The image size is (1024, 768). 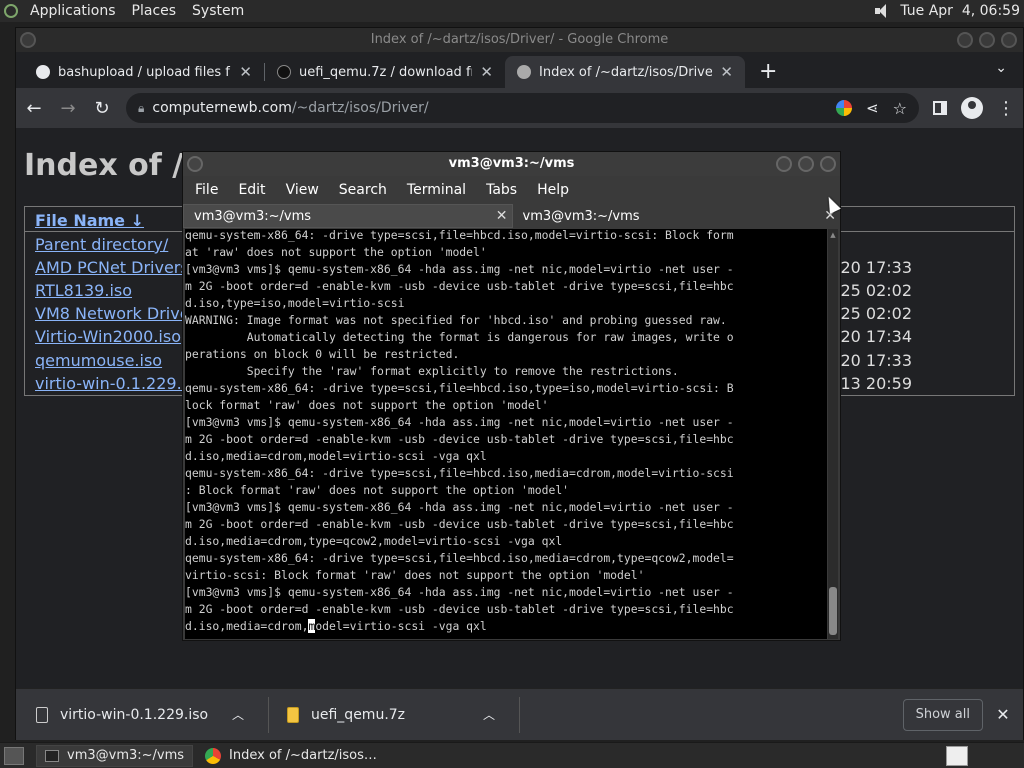 What do you see at coordinates (348, 216) in the screenshot?
I see `terminal-tab-1: vm3@vm3:~/vms ✕` at bounding box center [348, 216].